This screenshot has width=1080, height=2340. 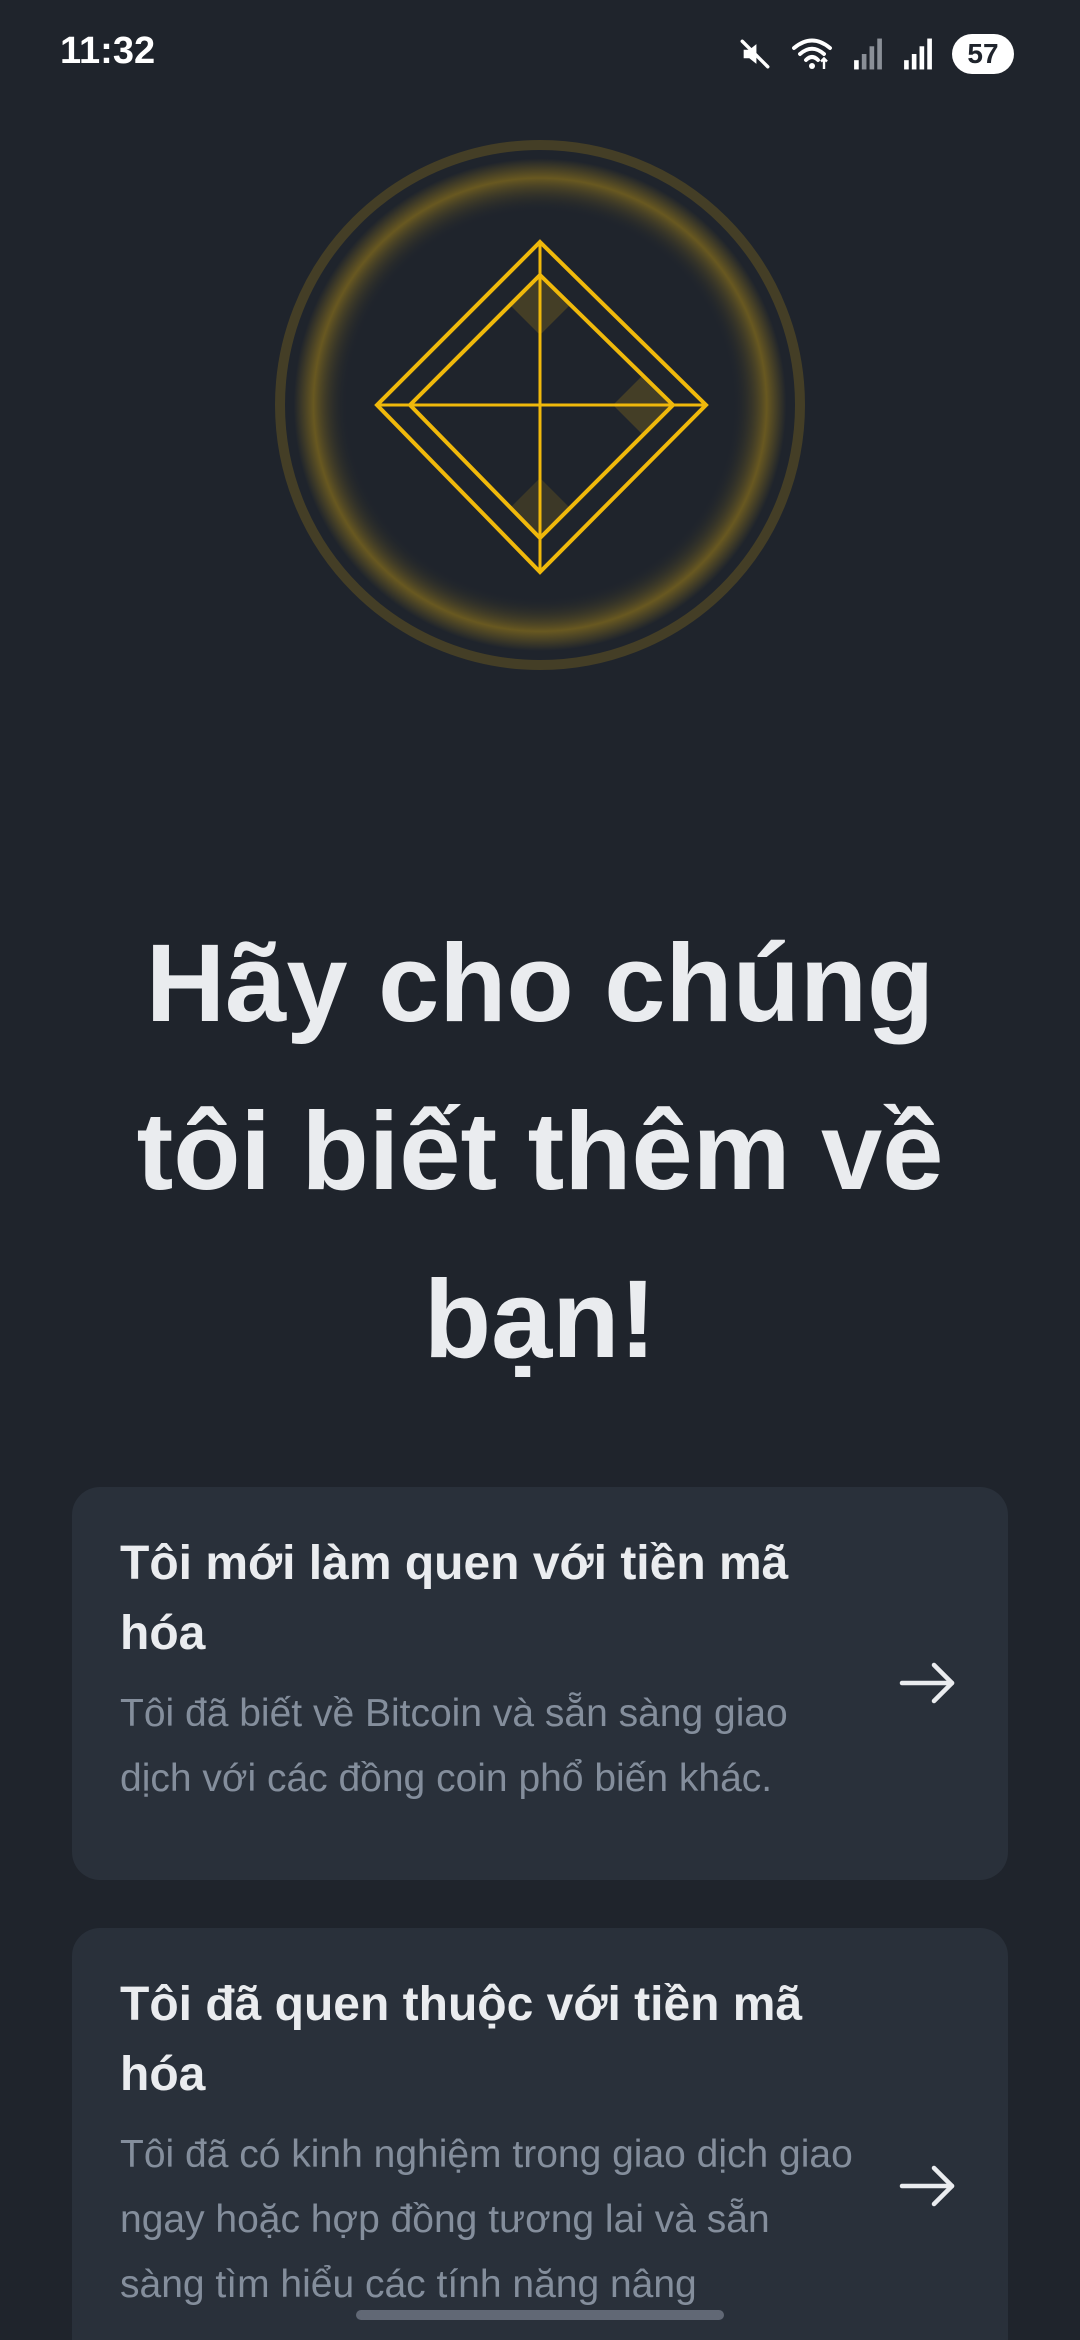 What do you see at coordinates (454, 1598) in the screenshot?
I see `option-title: Tôi mới làm quen với tiền mã hóa` at bounding box center [454, 1598].